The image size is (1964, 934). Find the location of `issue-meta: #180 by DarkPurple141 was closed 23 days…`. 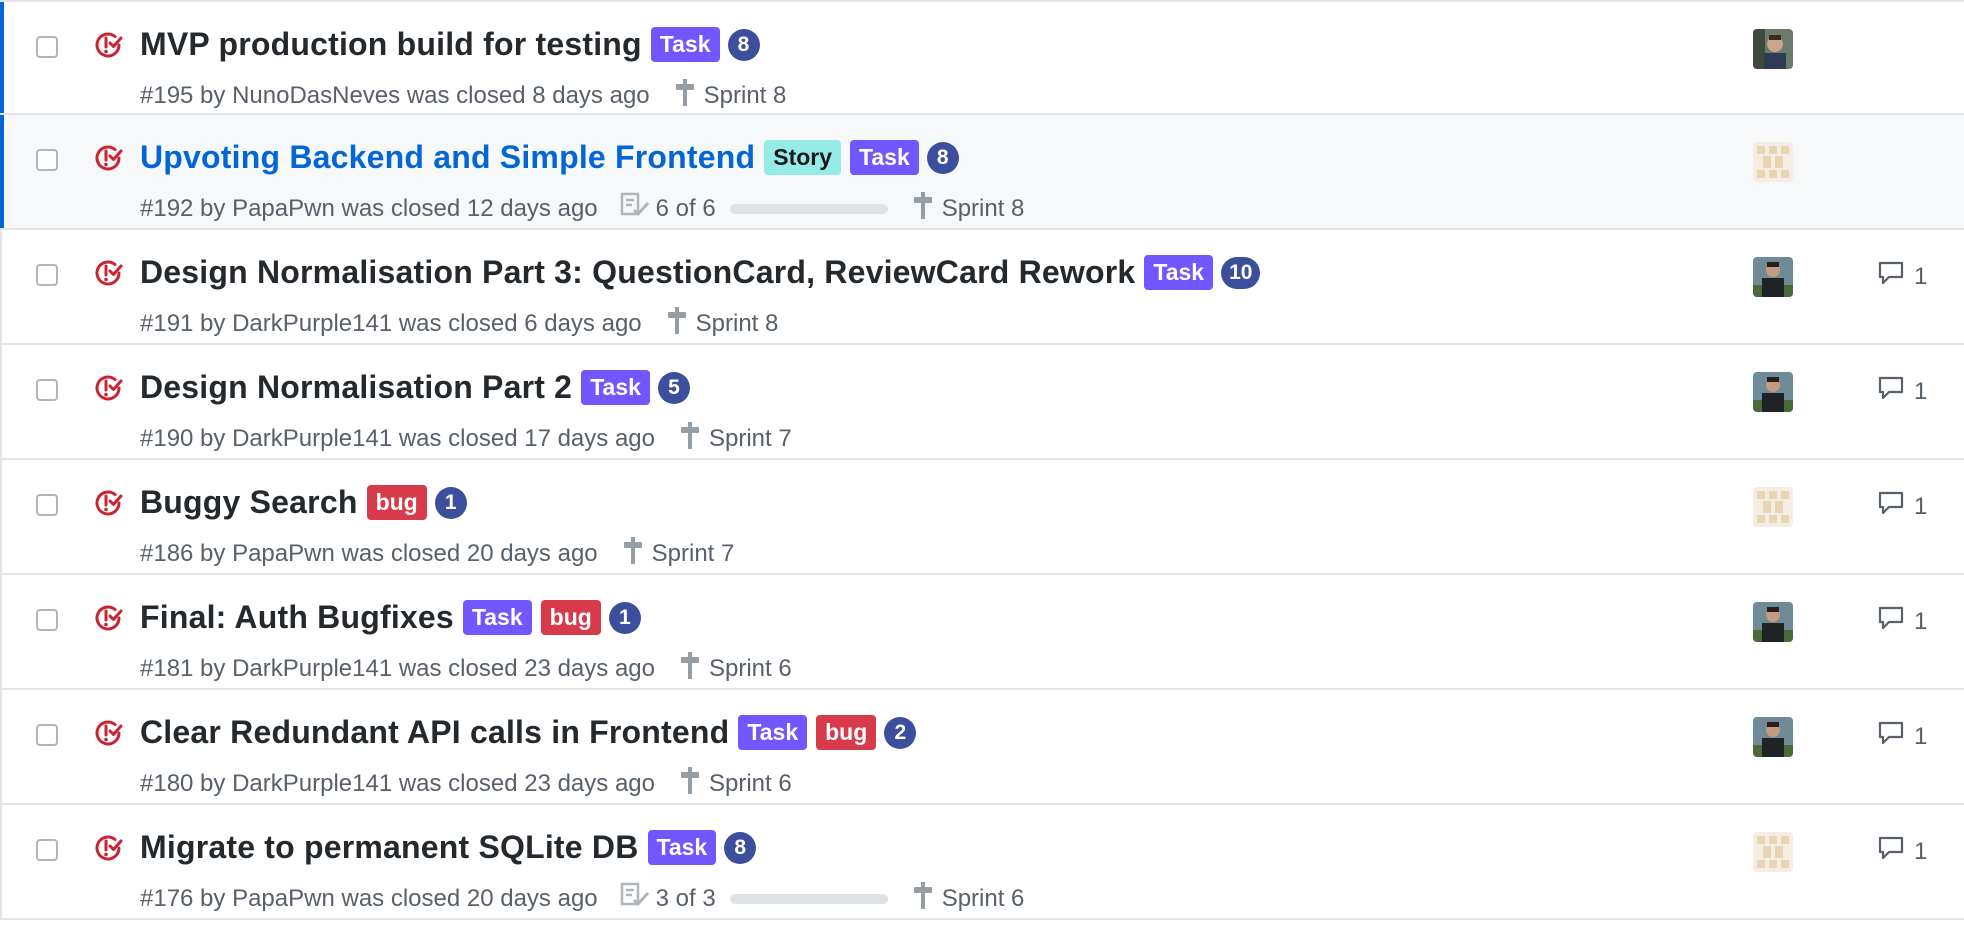

issue-meta: #180 by DarkPurple141 was closed 23 days… is located at coordinates (466, 783).